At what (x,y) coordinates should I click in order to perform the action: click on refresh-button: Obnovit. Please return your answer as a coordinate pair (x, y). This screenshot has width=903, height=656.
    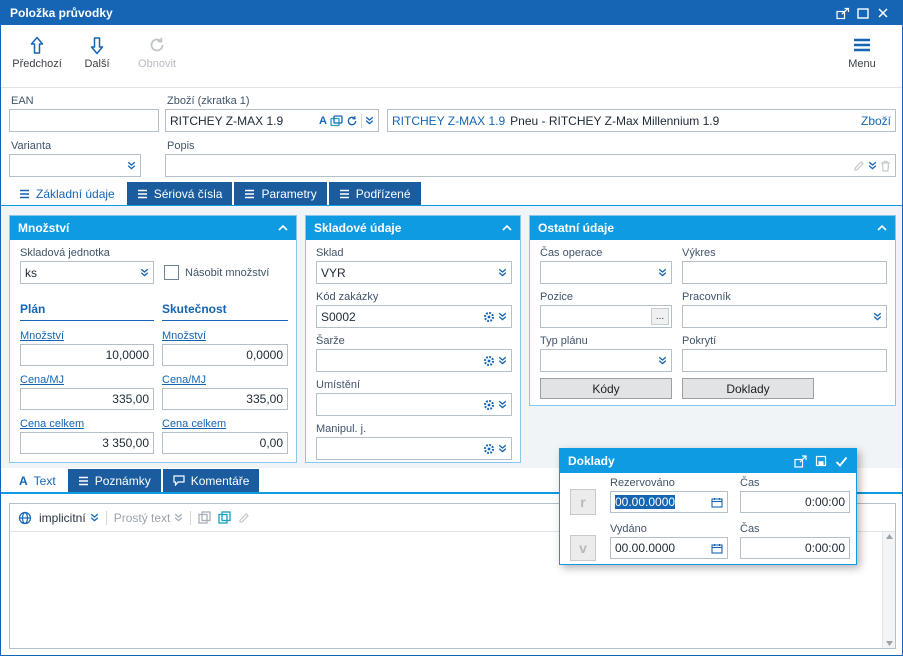
    Looking at the image, I should click on (157, 50).